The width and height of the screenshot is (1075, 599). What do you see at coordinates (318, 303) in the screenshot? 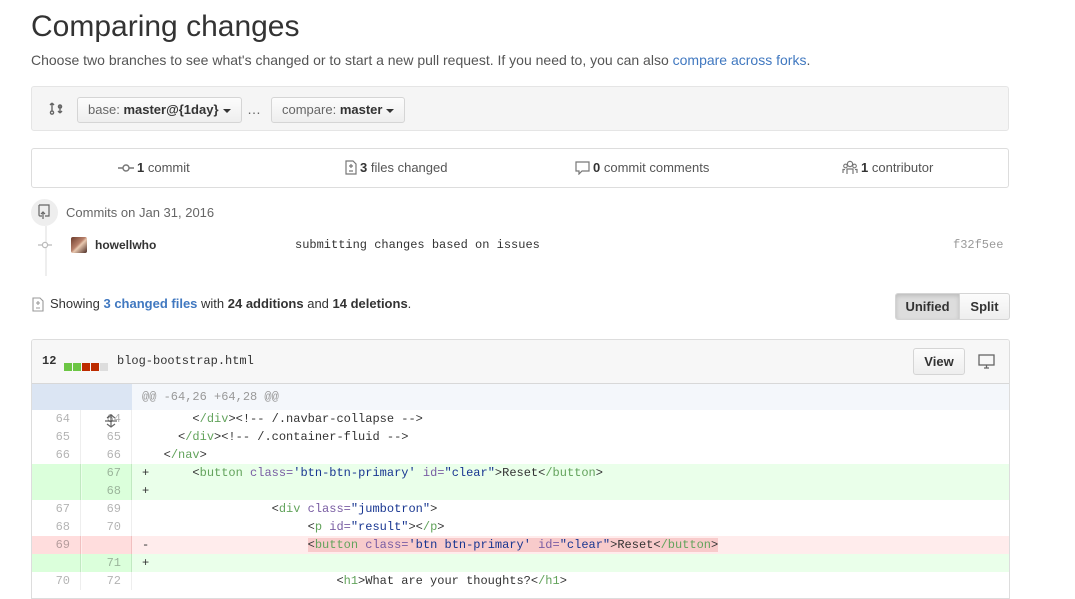
I see `summary-mid2: and` at bounding box center [318, 303].